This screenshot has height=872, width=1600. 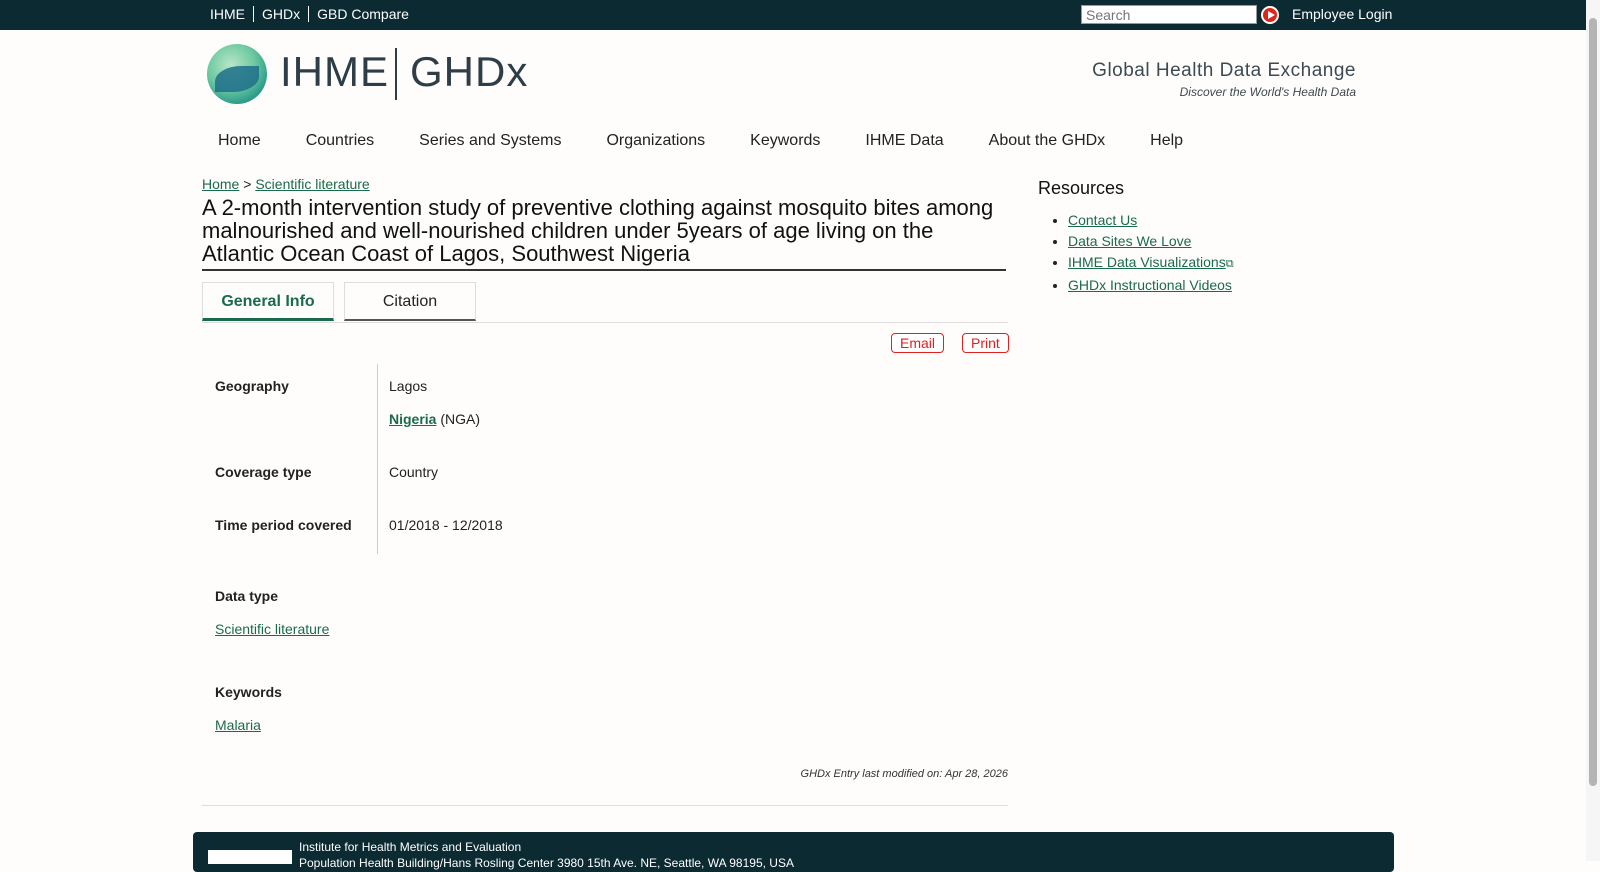 I want to click on nav-about-the-ghdx: About the GHDx, so click(x=1040, y=141).